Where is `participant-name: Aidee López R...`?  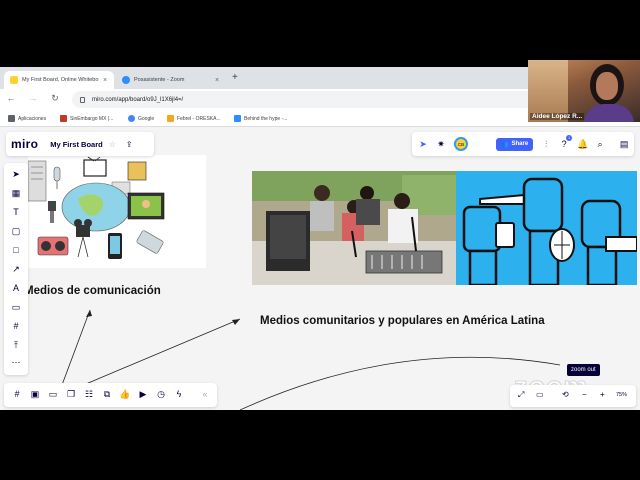
participant-name: Aidee López R... is located at coordinates (557, 116).